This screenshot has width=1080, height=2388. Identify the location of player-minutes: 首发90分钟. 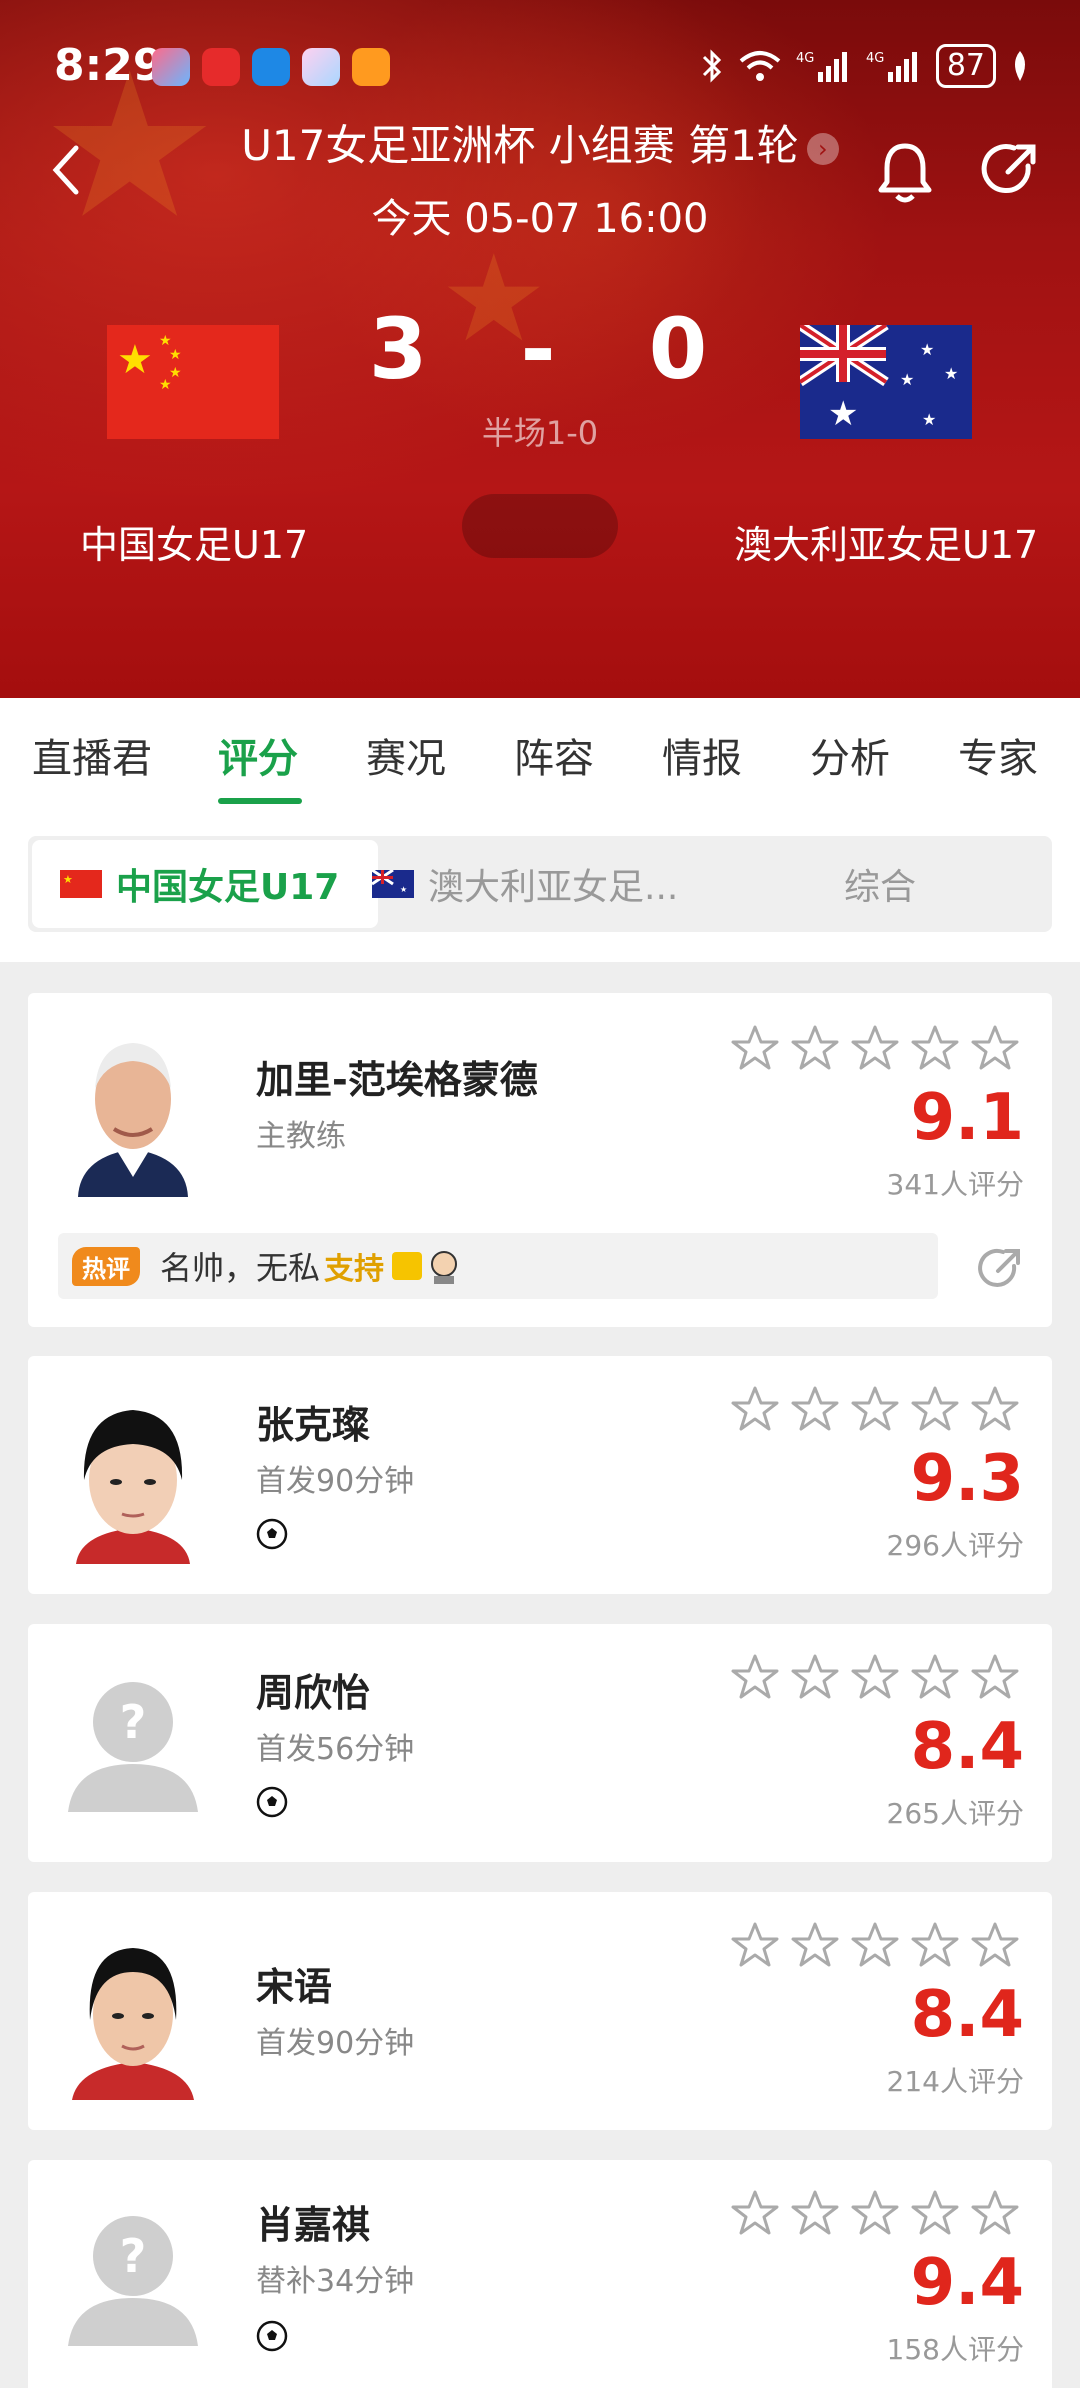
(335, 2043).